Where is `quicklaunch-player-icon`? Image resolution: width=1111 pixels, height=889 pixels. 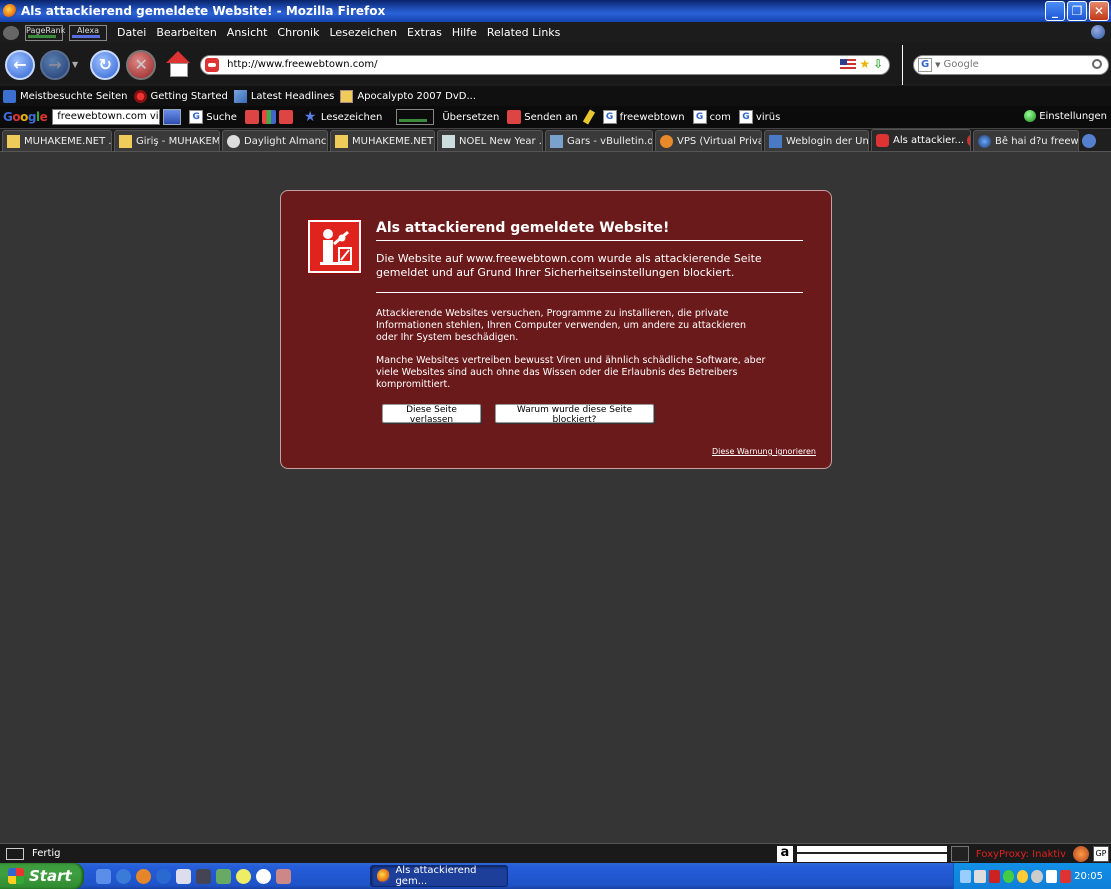 quicklaunch-player-icon is located at coordinates (243, 876).